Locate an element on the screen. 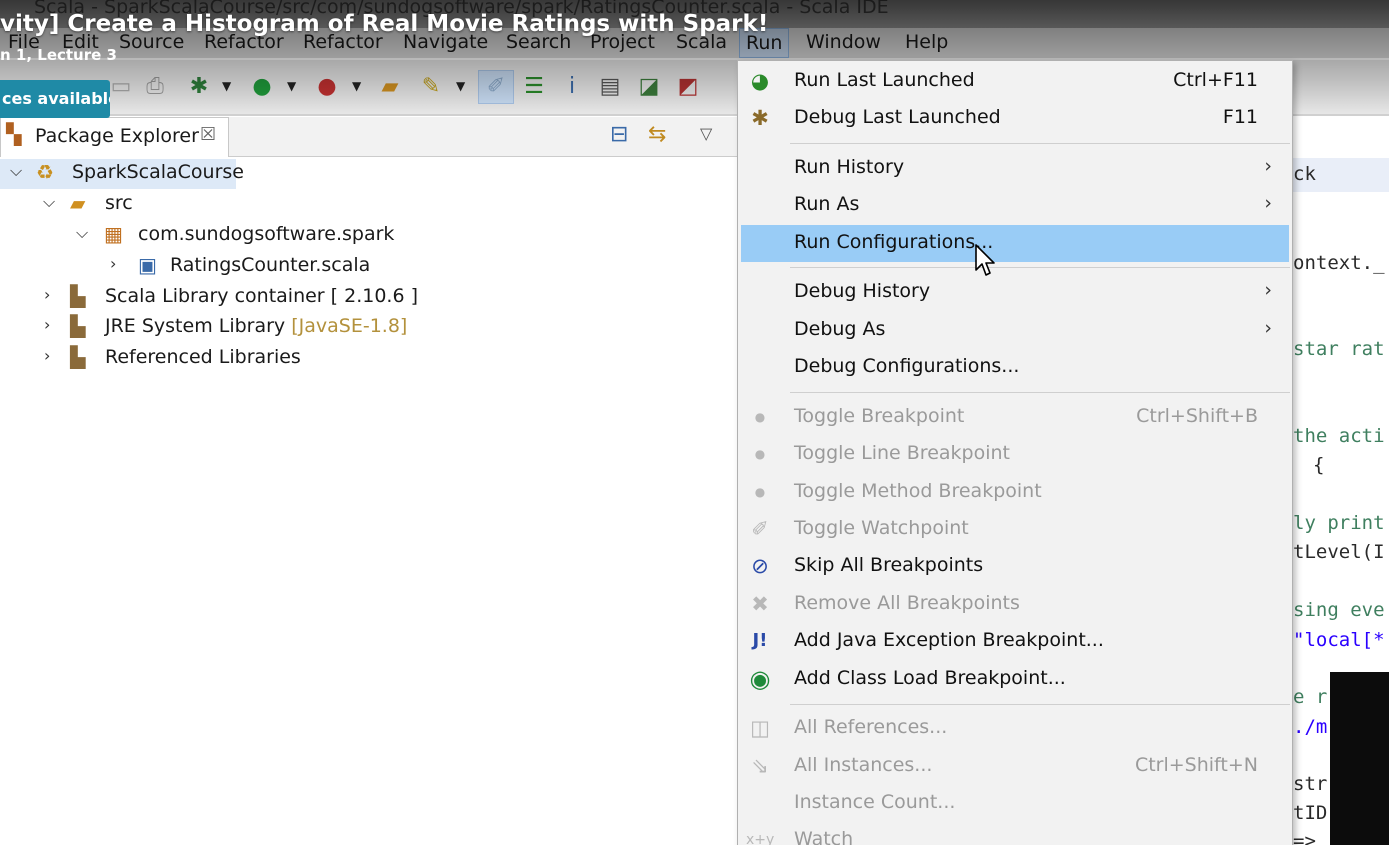 The image size is (1389, 845). library-icon: ▙ is located at coordinates (78, 296).